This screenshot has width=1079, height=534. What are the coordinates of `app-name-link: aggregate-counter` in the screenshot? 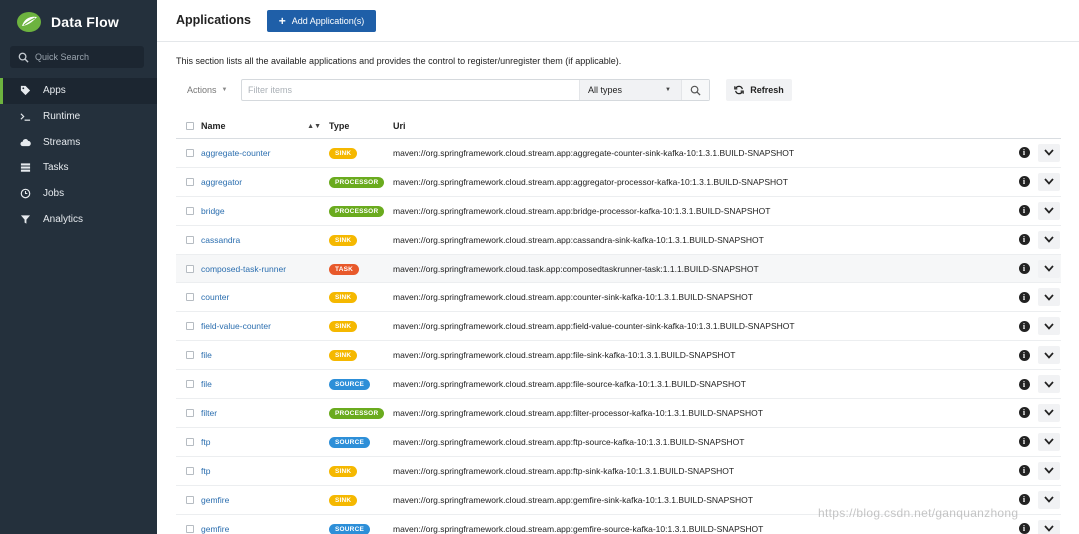 It's located at (265, 153).